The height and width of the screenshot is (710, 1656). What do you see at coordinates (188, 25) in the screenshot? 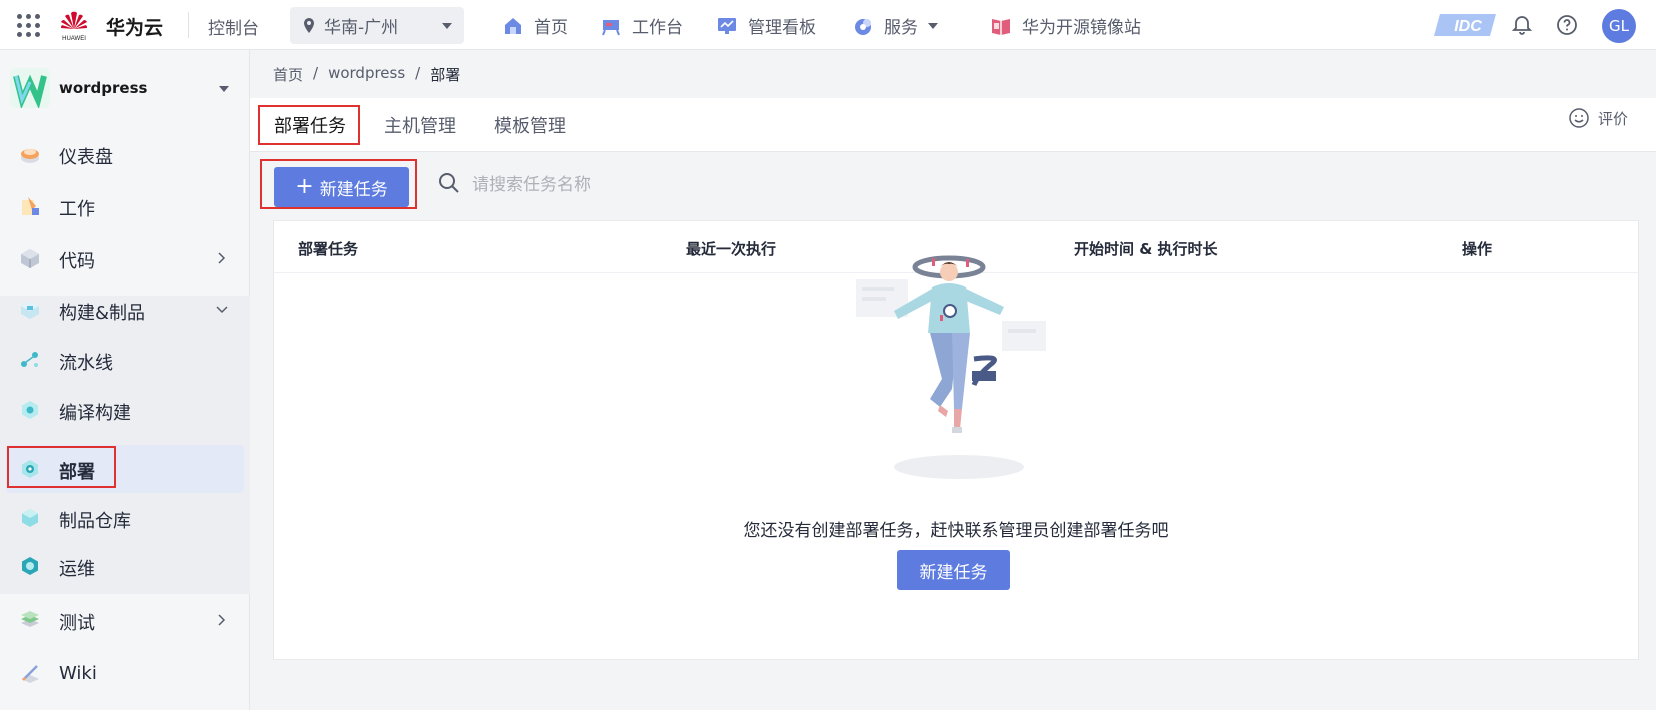
I see `divider` at bounding box center [188, 25].